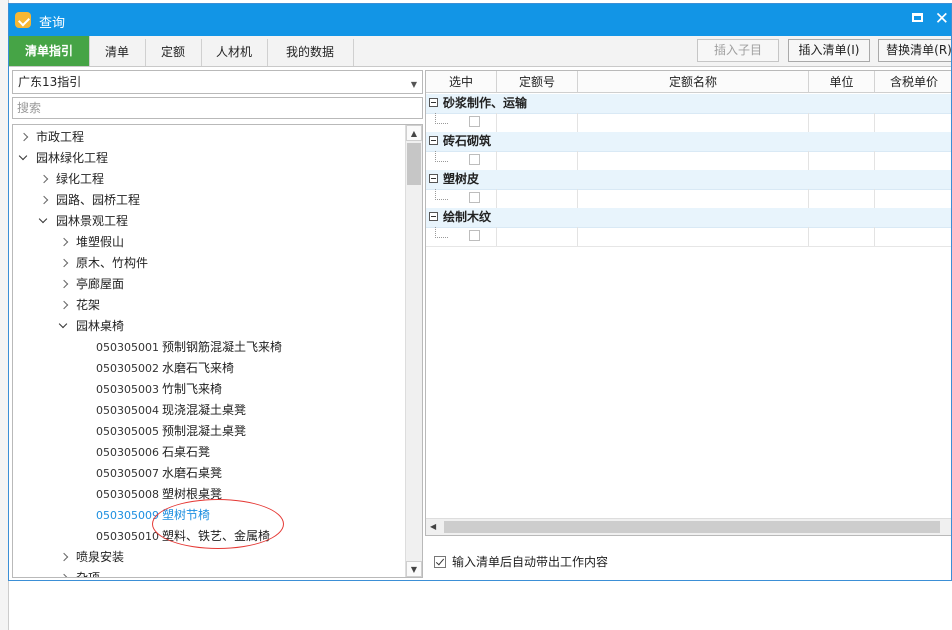 The image size is (952, 630). I want to click on tree-node-pergola: 花架, so click(210, 305).